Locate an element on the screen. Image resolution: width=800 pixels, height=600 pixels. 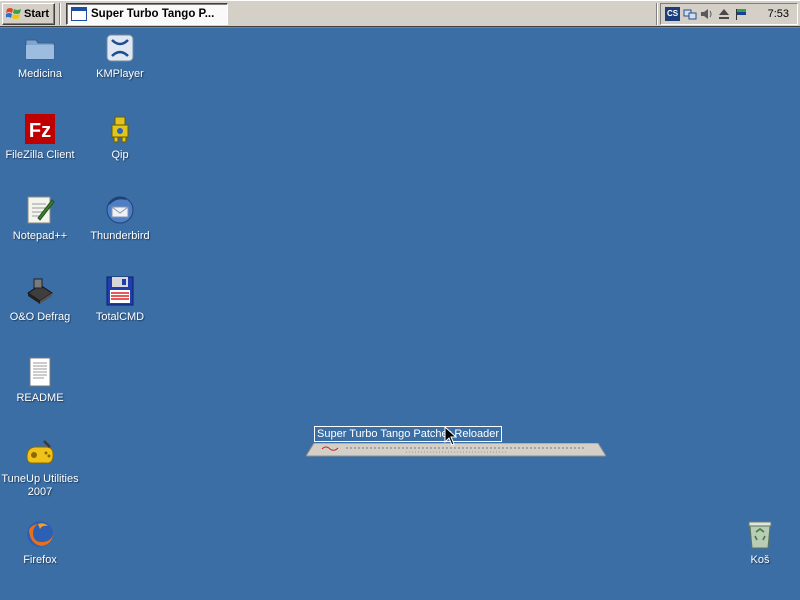
start-button: Start is located at coordinates (28, 14).